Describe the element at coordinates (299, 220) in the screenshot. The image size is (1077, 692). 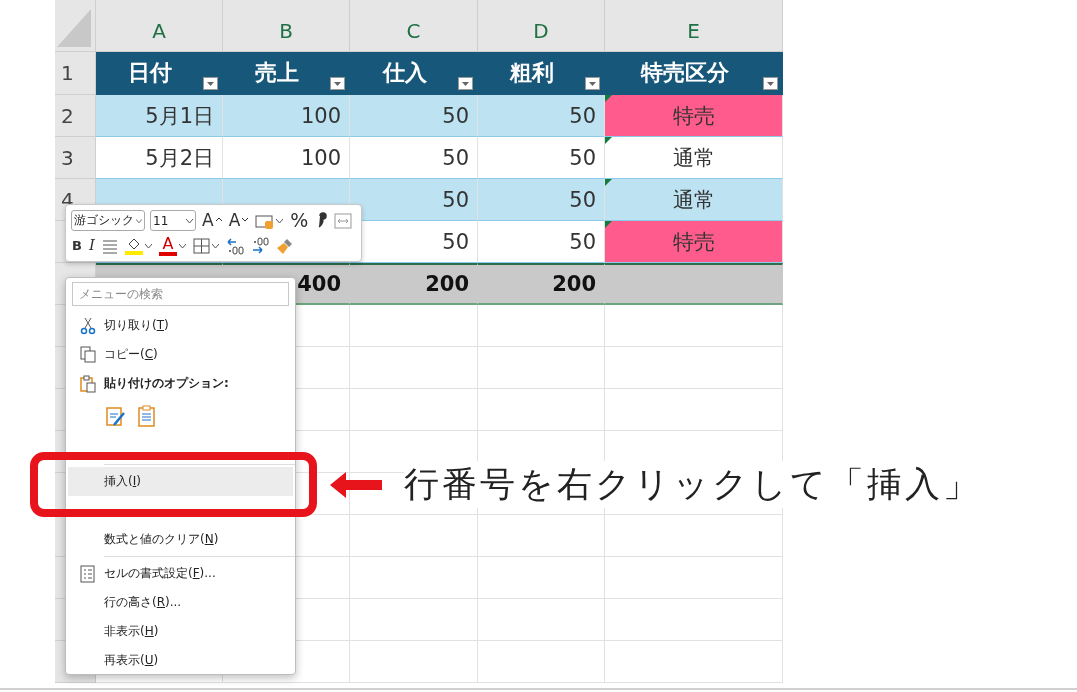
I see `percent-button: %` at that location.